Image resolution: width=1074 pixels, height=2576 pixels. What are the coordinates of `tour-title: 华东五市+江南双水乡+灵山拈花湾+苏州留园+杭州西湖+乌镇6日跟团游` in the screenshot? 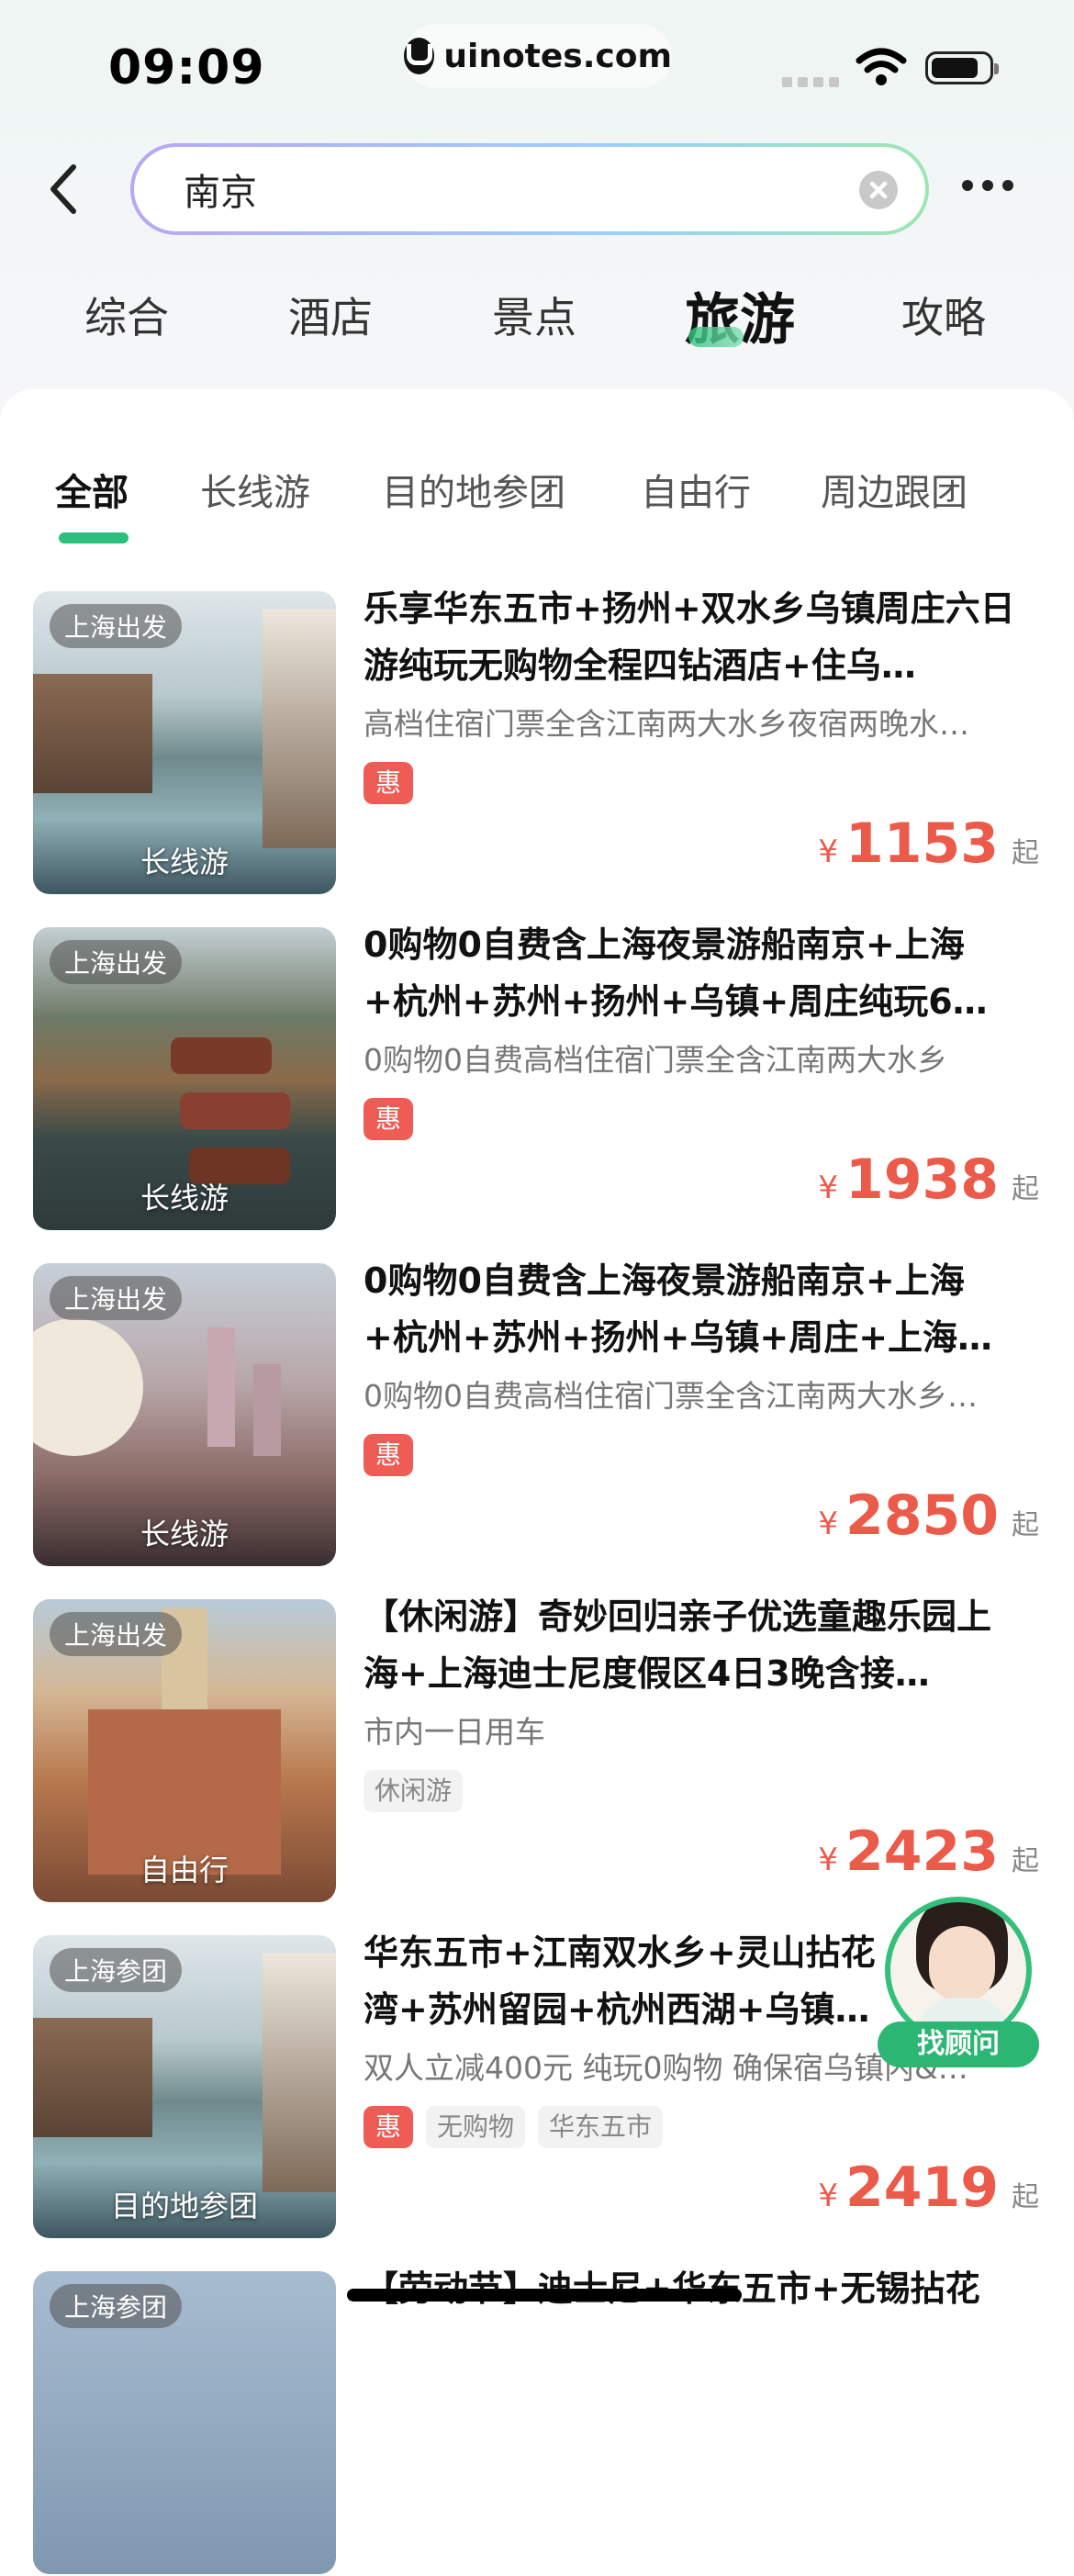 It's located at (620, 1981).